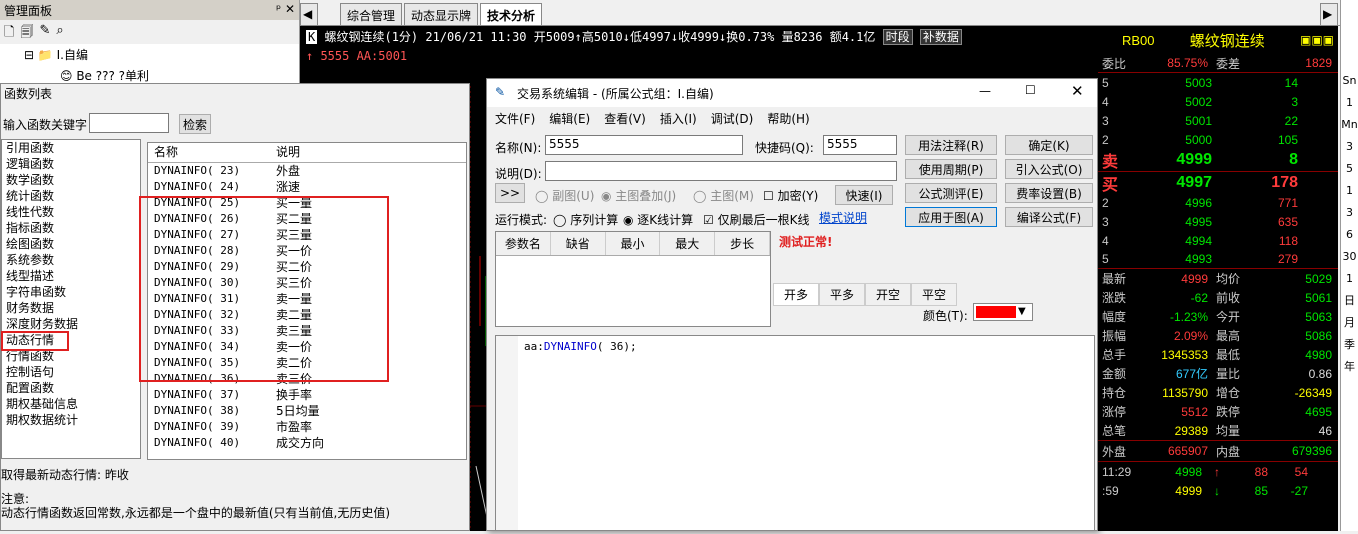  I want to click on category-item: 数学函数, so click(71, 180).